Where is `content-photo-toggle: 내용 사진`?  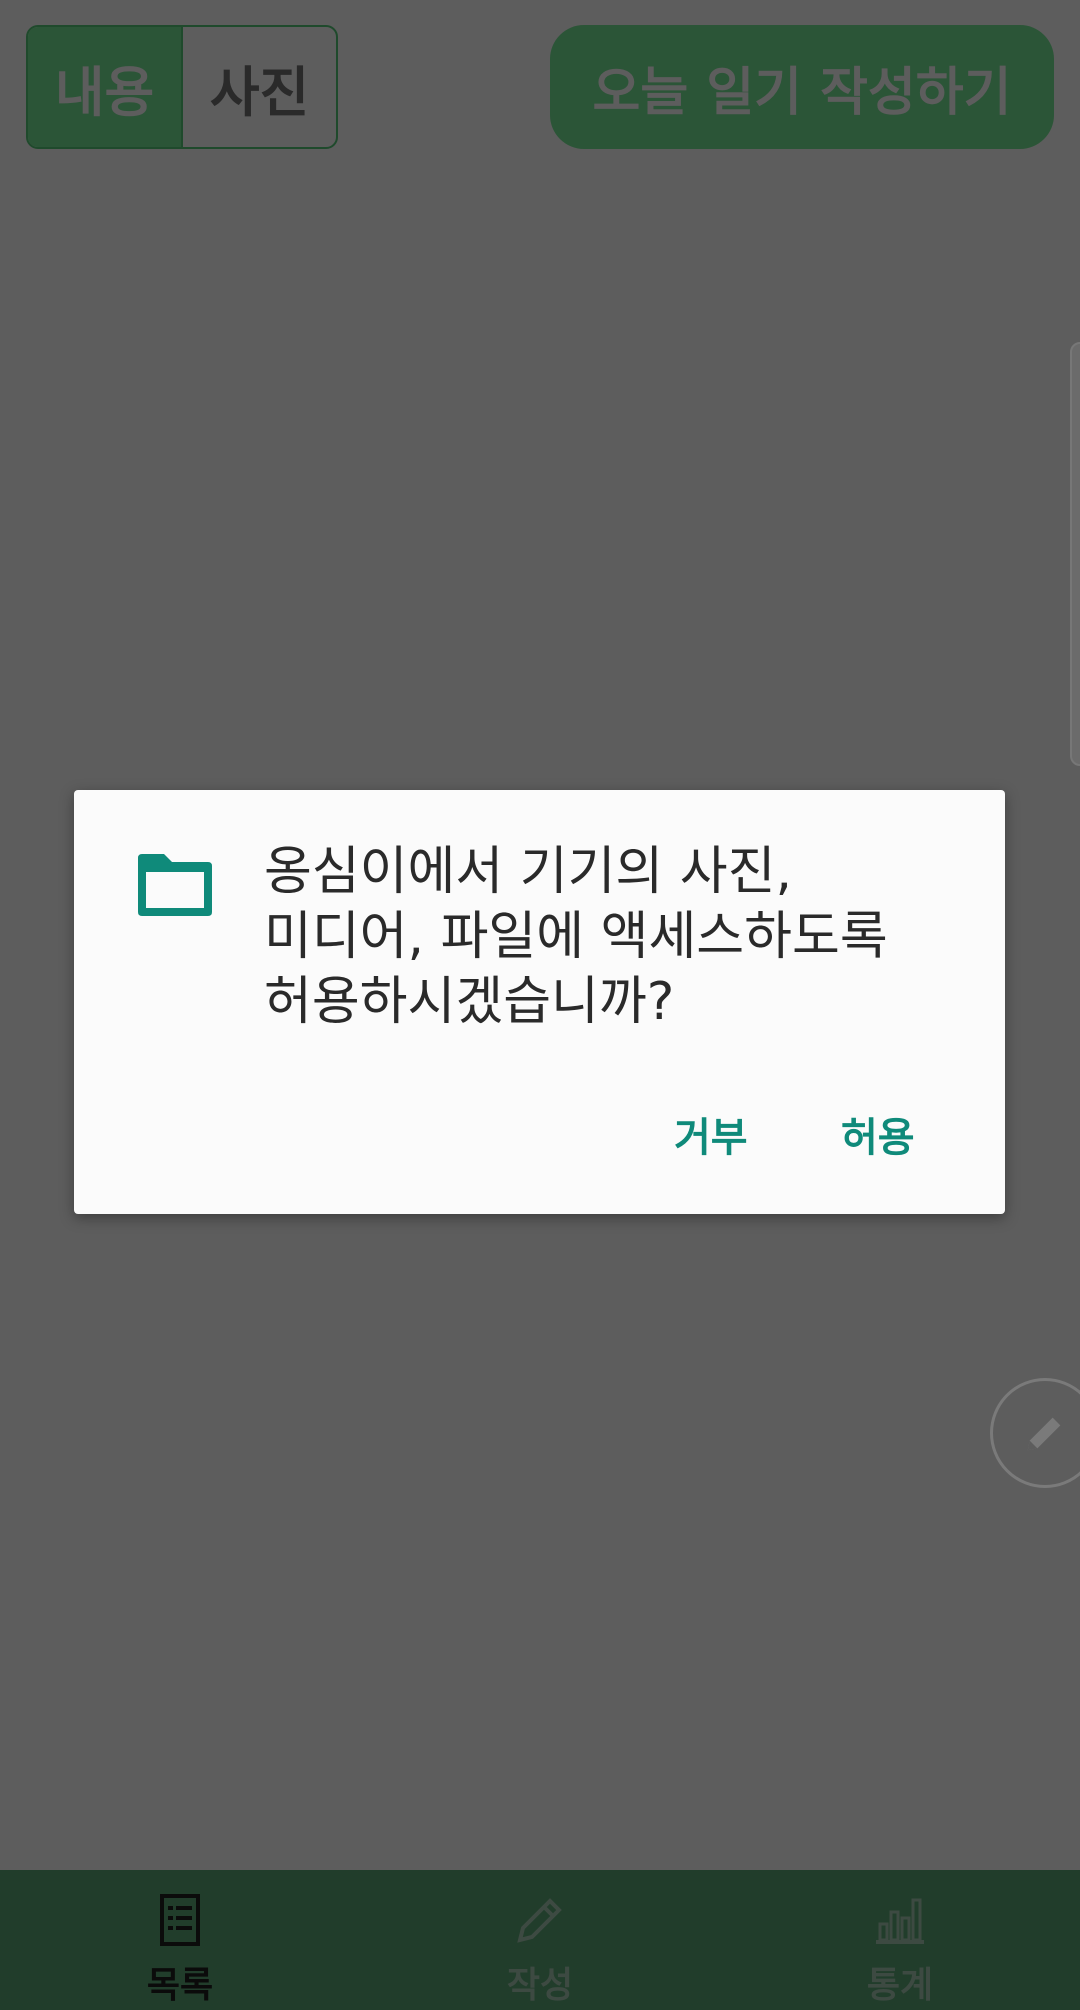 content-photo-toggle: 내용 사진 is located at coordinates (182, 87).